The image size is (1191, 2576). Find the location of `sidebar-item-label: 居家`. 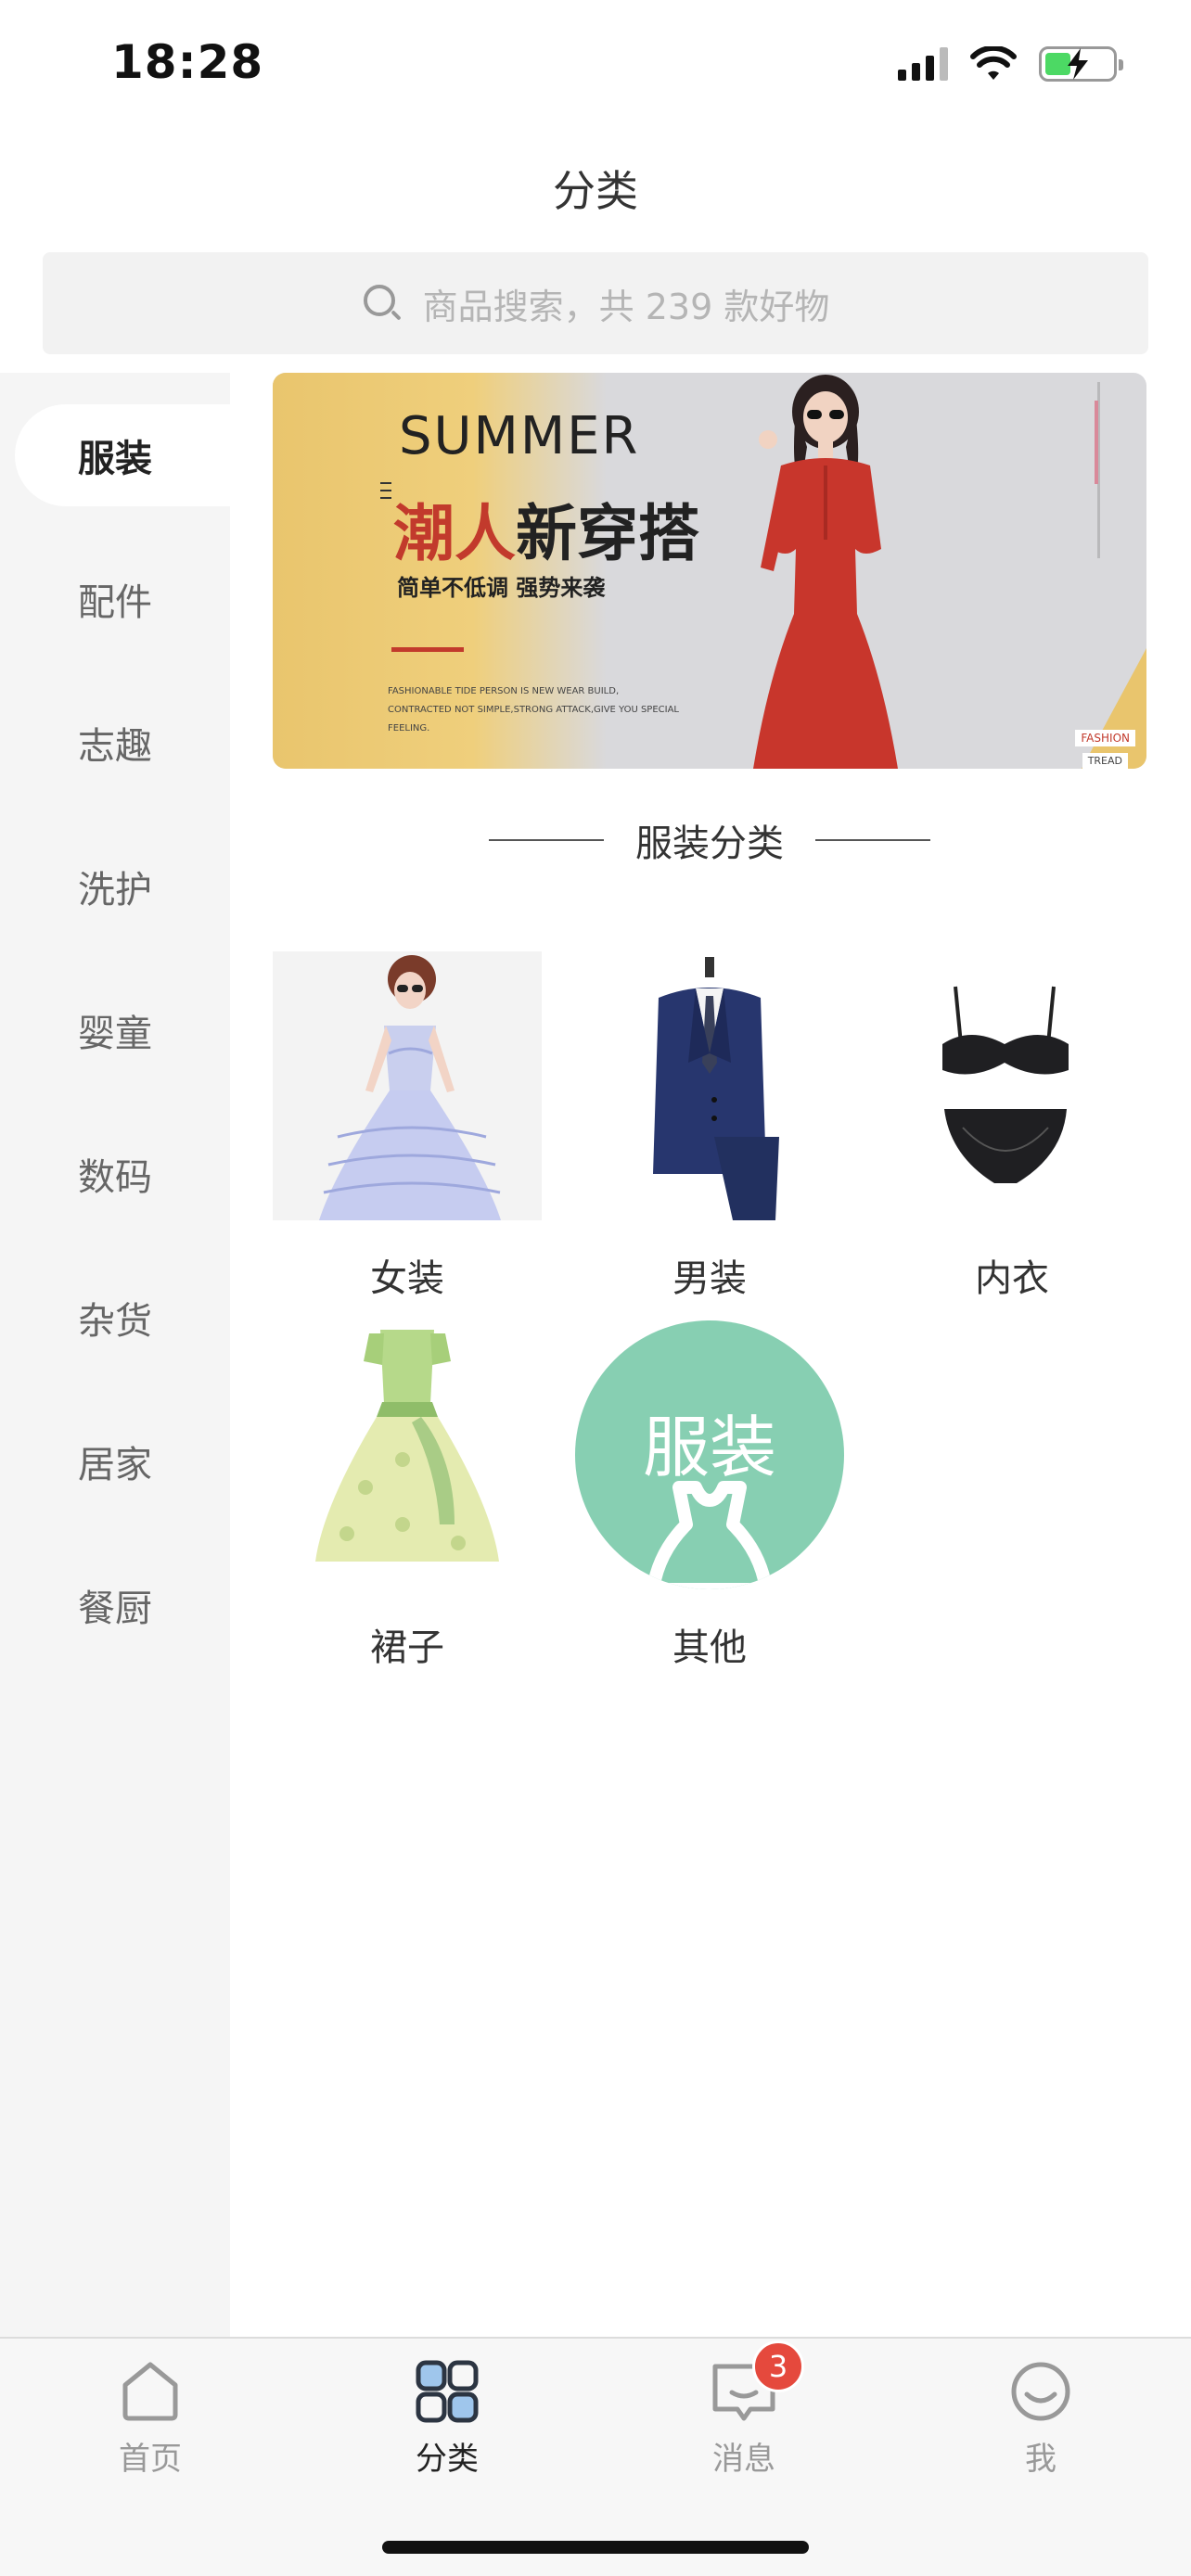

sidebar-item-label: 居家 is located at coordinates (115, 1465).